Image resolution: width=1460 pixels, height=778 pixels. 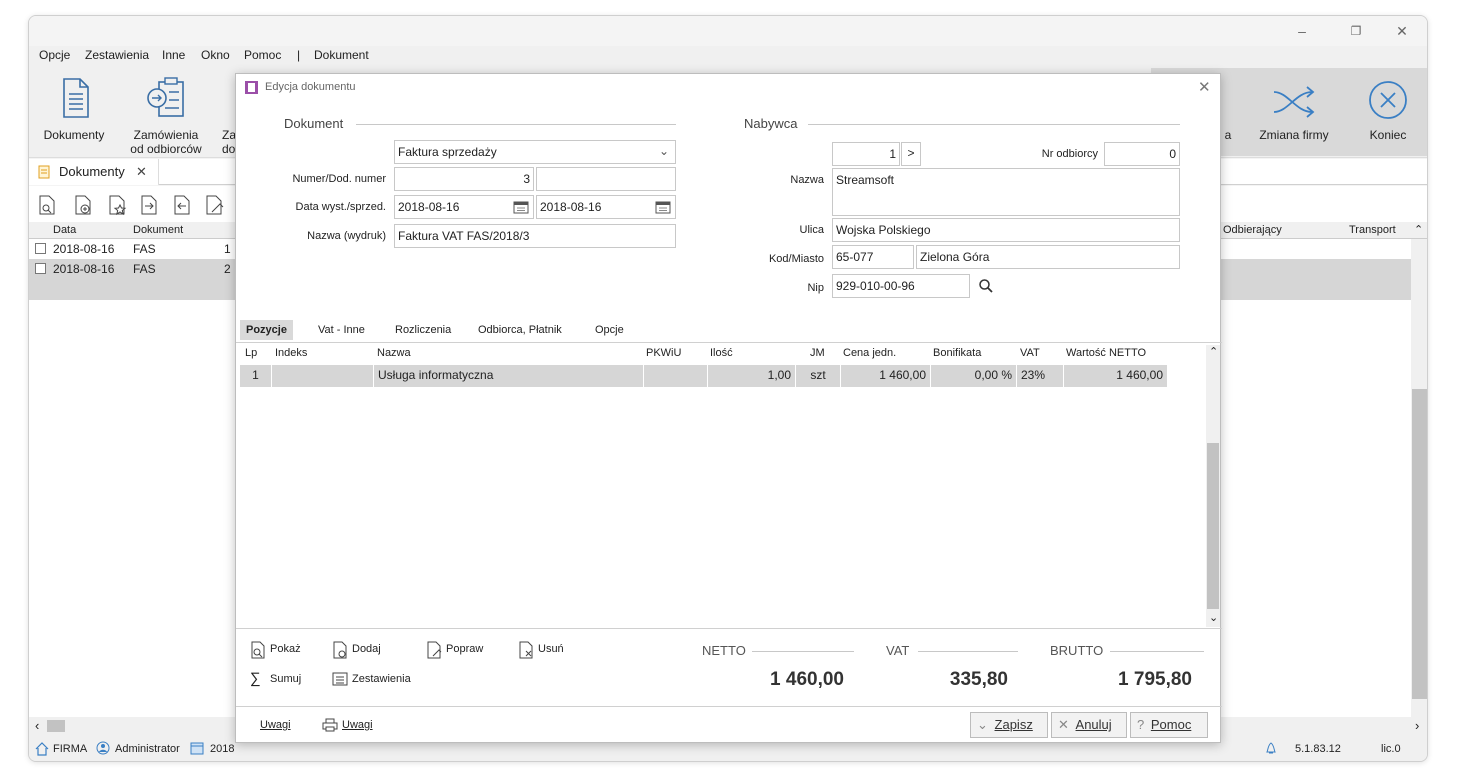 I want to click on scroll-thumb, so click(x=1419, y=544).